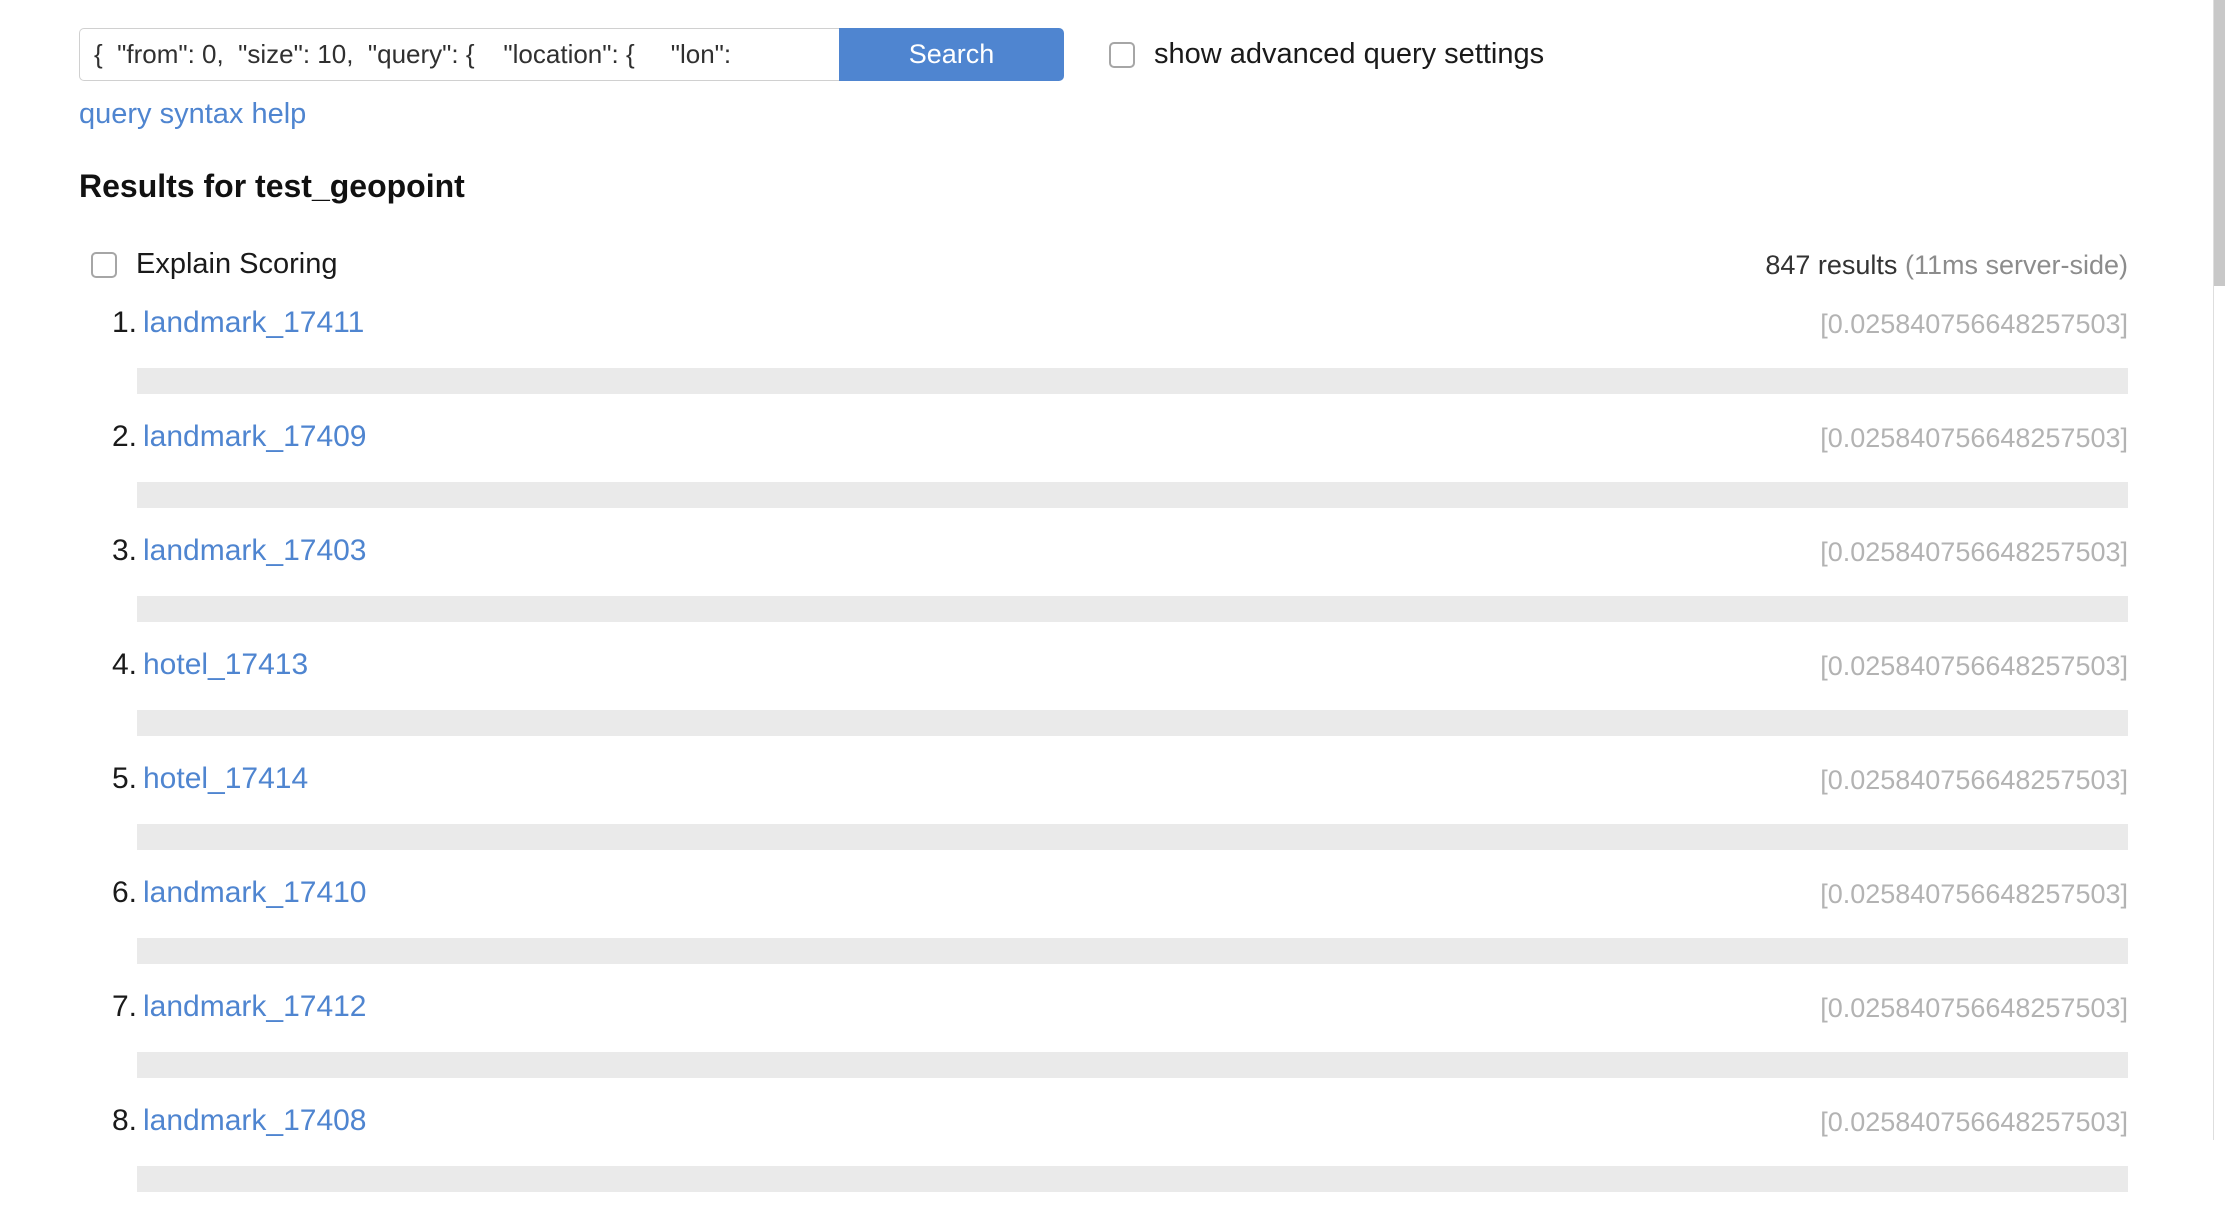  What do you see at coordinates (1113, 443) in the screenshot?
I see `result-header: 2. landmark_17409 [0.025840756648257503]` at bounding box center [1113, 443].